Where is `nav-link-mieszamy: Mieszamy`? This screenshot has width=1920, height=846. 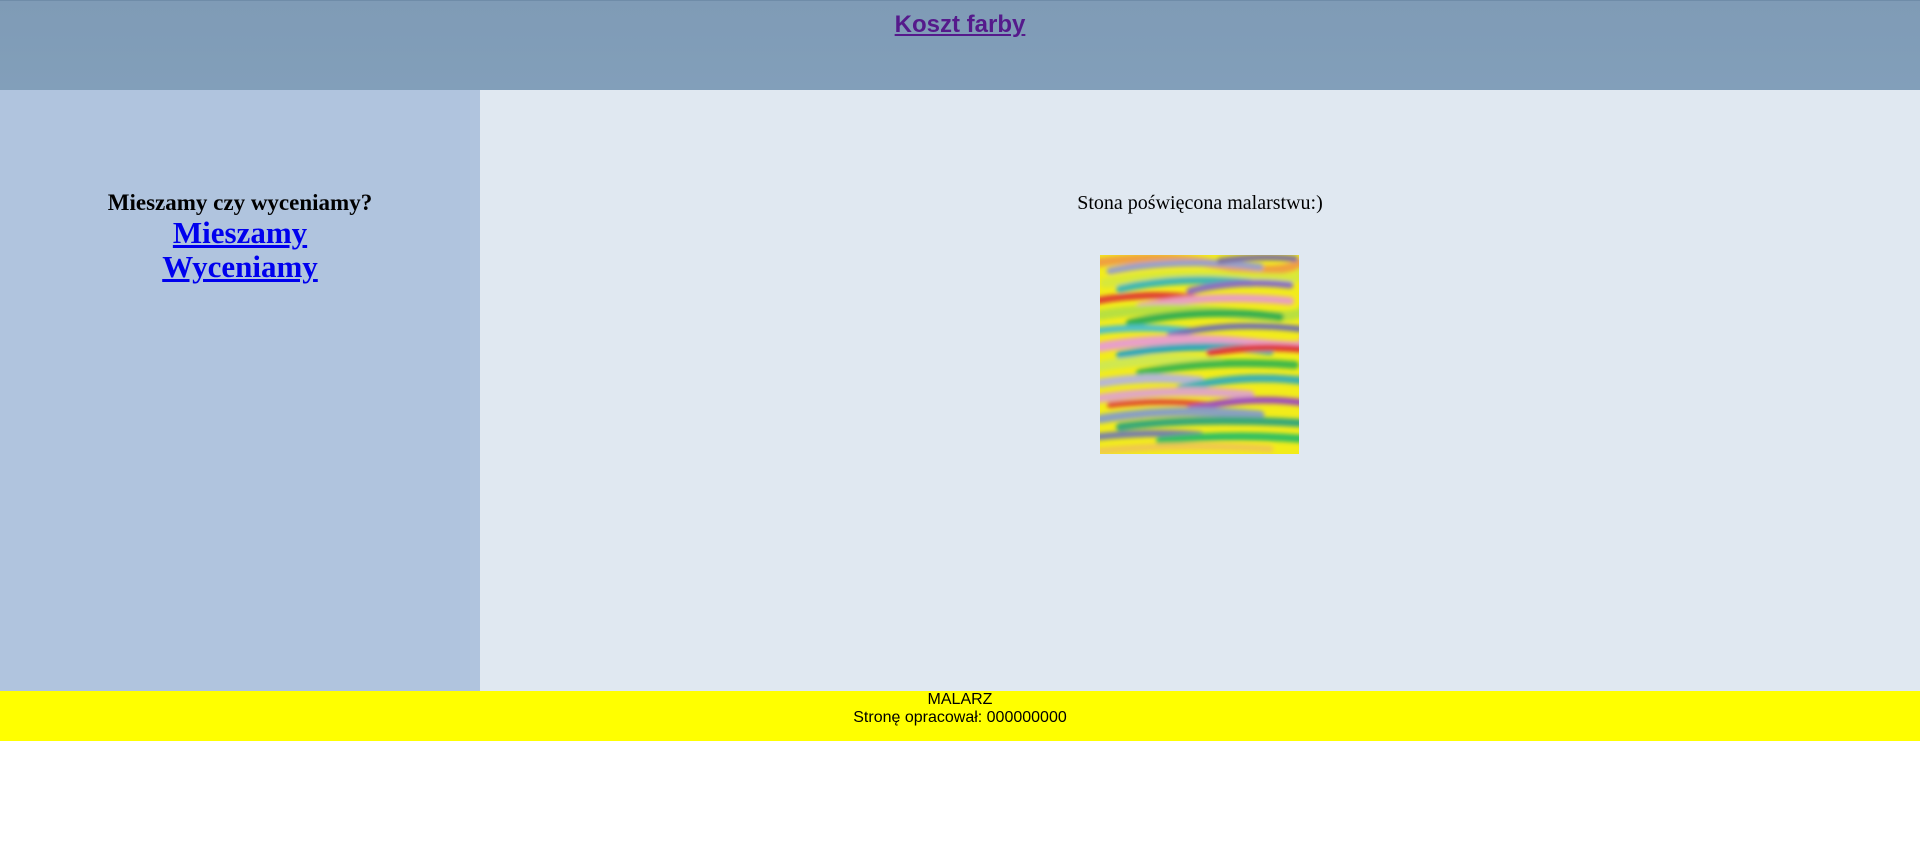
nav-link-mieszamy: Mieszamy is located at coordinates (240, 233).